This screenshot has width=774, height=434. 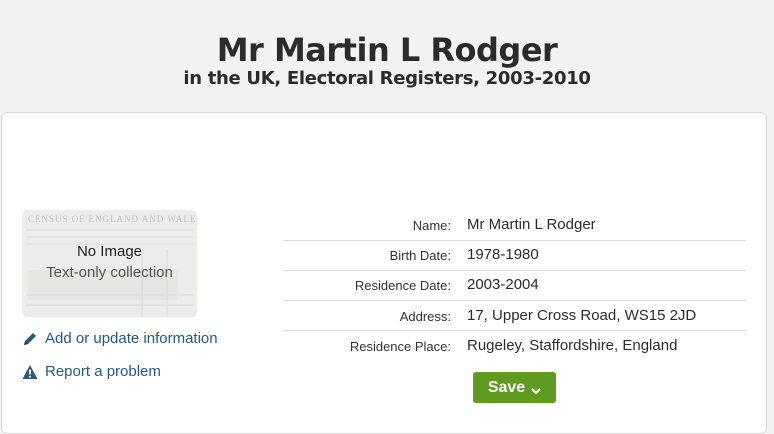 I want to click on field-value: 1978-1980, so click(x=503, y=254).